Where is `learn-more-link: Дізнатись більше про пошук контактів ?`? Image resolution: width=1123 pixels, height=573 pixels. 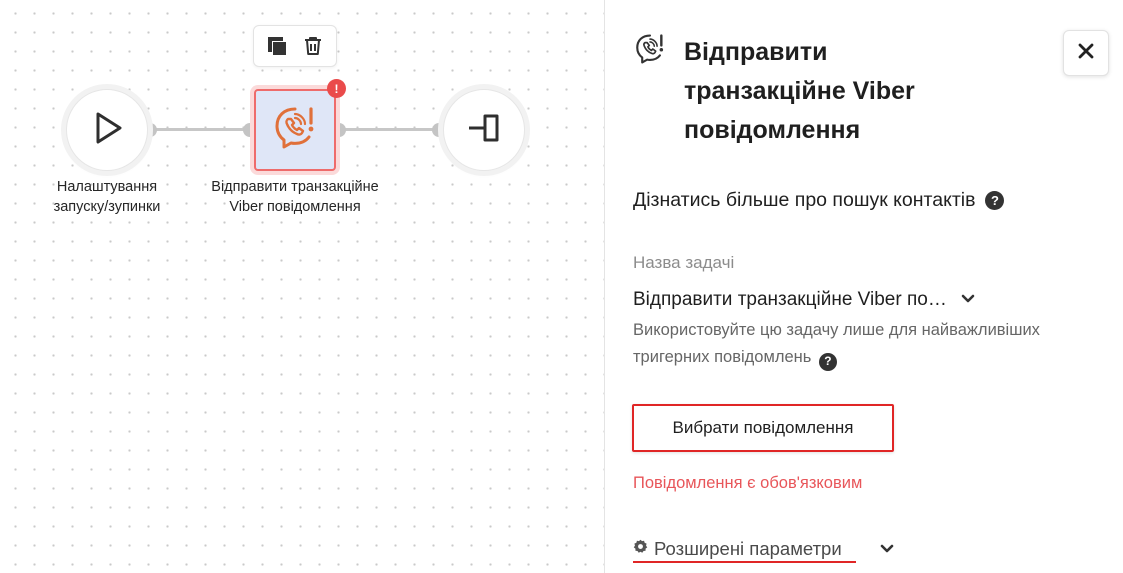 learn-more-link: Дізнатись більше про пошук контактів ? is located at coordinates (819, 200).